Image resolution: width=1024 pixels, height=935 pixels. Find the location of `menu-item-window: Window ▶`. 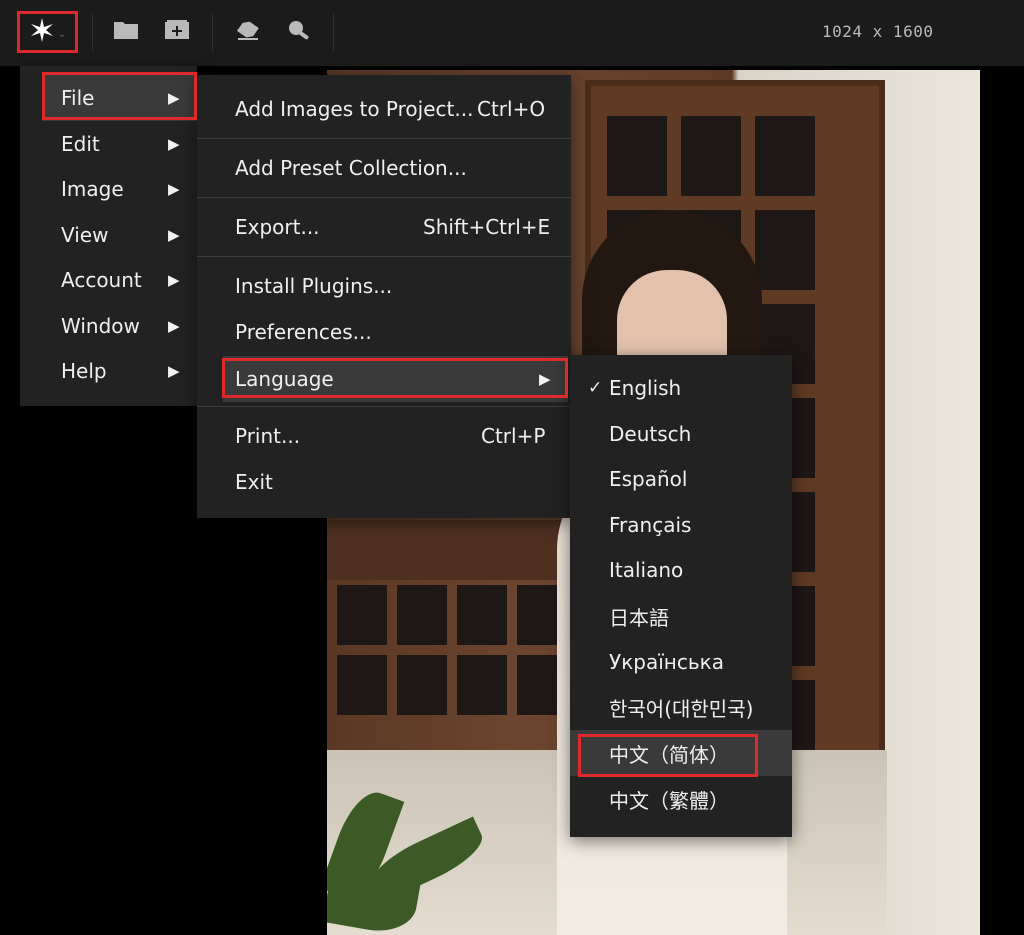

menu-item-window: Window ▶ is located at coordinates (108, 326).